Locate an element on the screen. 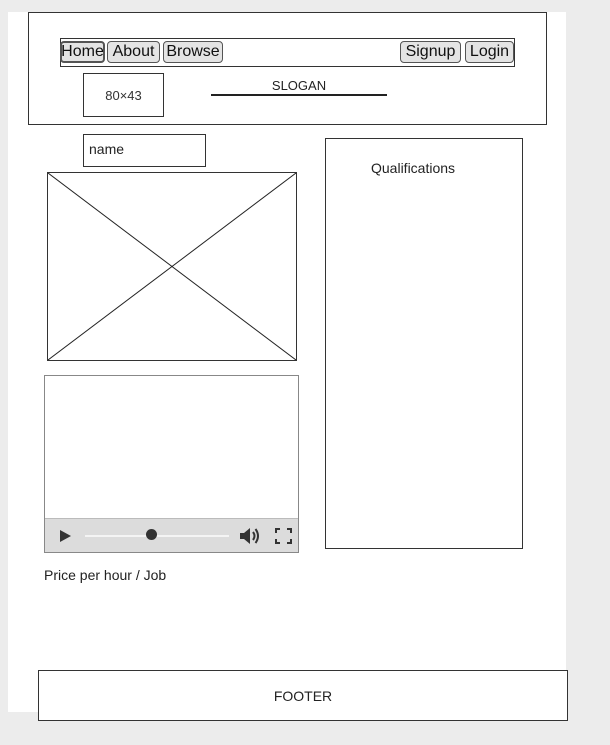 This screenshot has width=610, height=745. logo-size-label: 80×43 is located at coordinates (123, 95).